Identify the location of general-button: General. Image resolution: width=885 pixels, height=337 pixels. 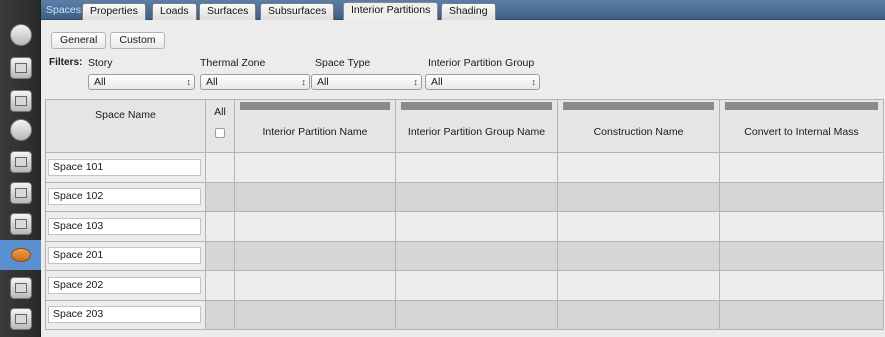
(79, 40).